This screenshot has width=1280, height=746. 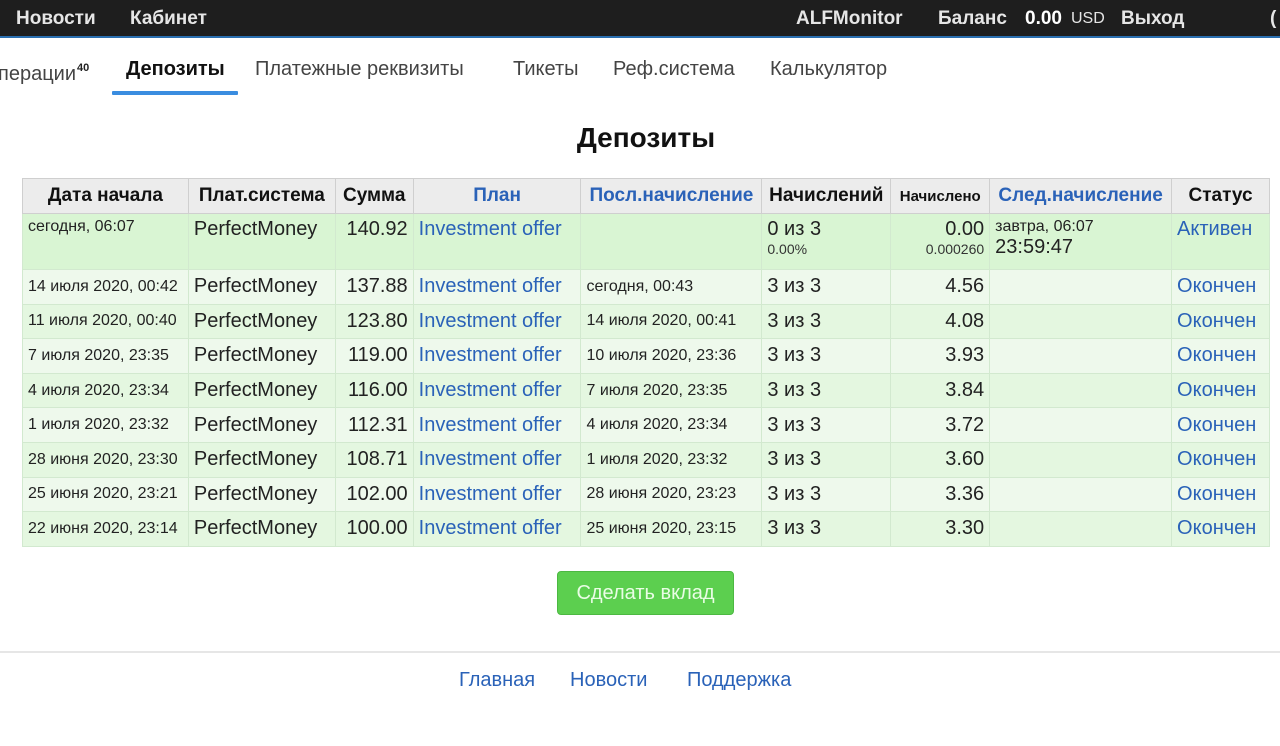 I want to click on tab-referral: Реф.система, so click(x=674, y=69).